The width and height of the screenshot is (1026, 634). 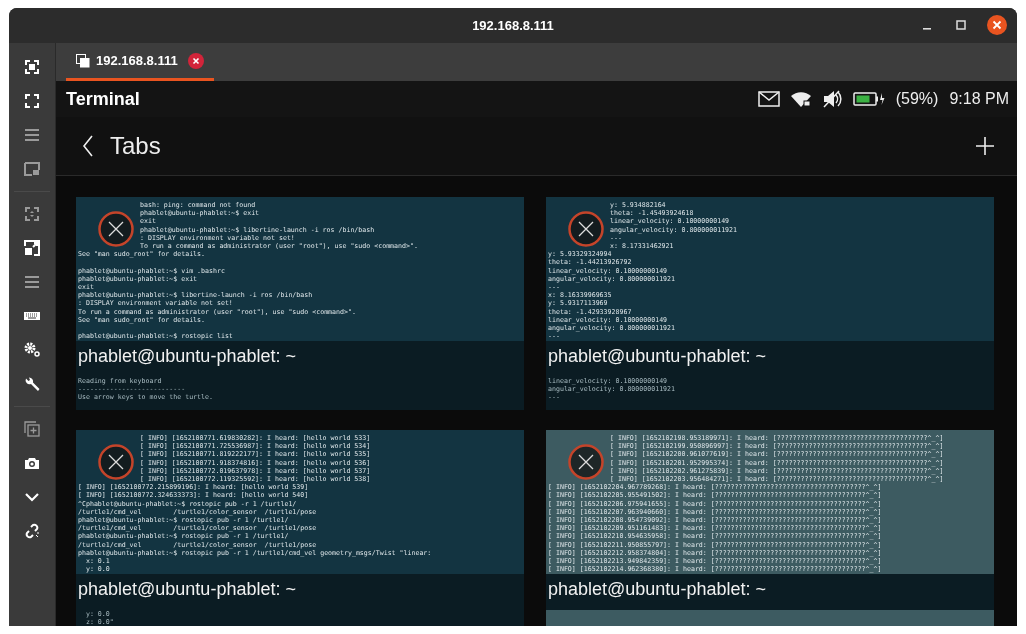 What do you see at coordinates (997, 25) in the screenshot?
I see `close-button` at bounding box center [997, 25].